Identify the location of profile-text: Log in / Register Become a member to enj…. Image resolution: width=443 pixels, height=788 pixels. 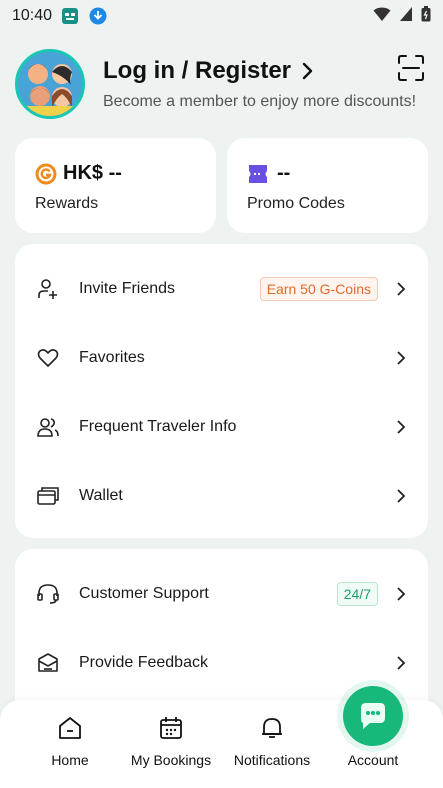
(269, 84).